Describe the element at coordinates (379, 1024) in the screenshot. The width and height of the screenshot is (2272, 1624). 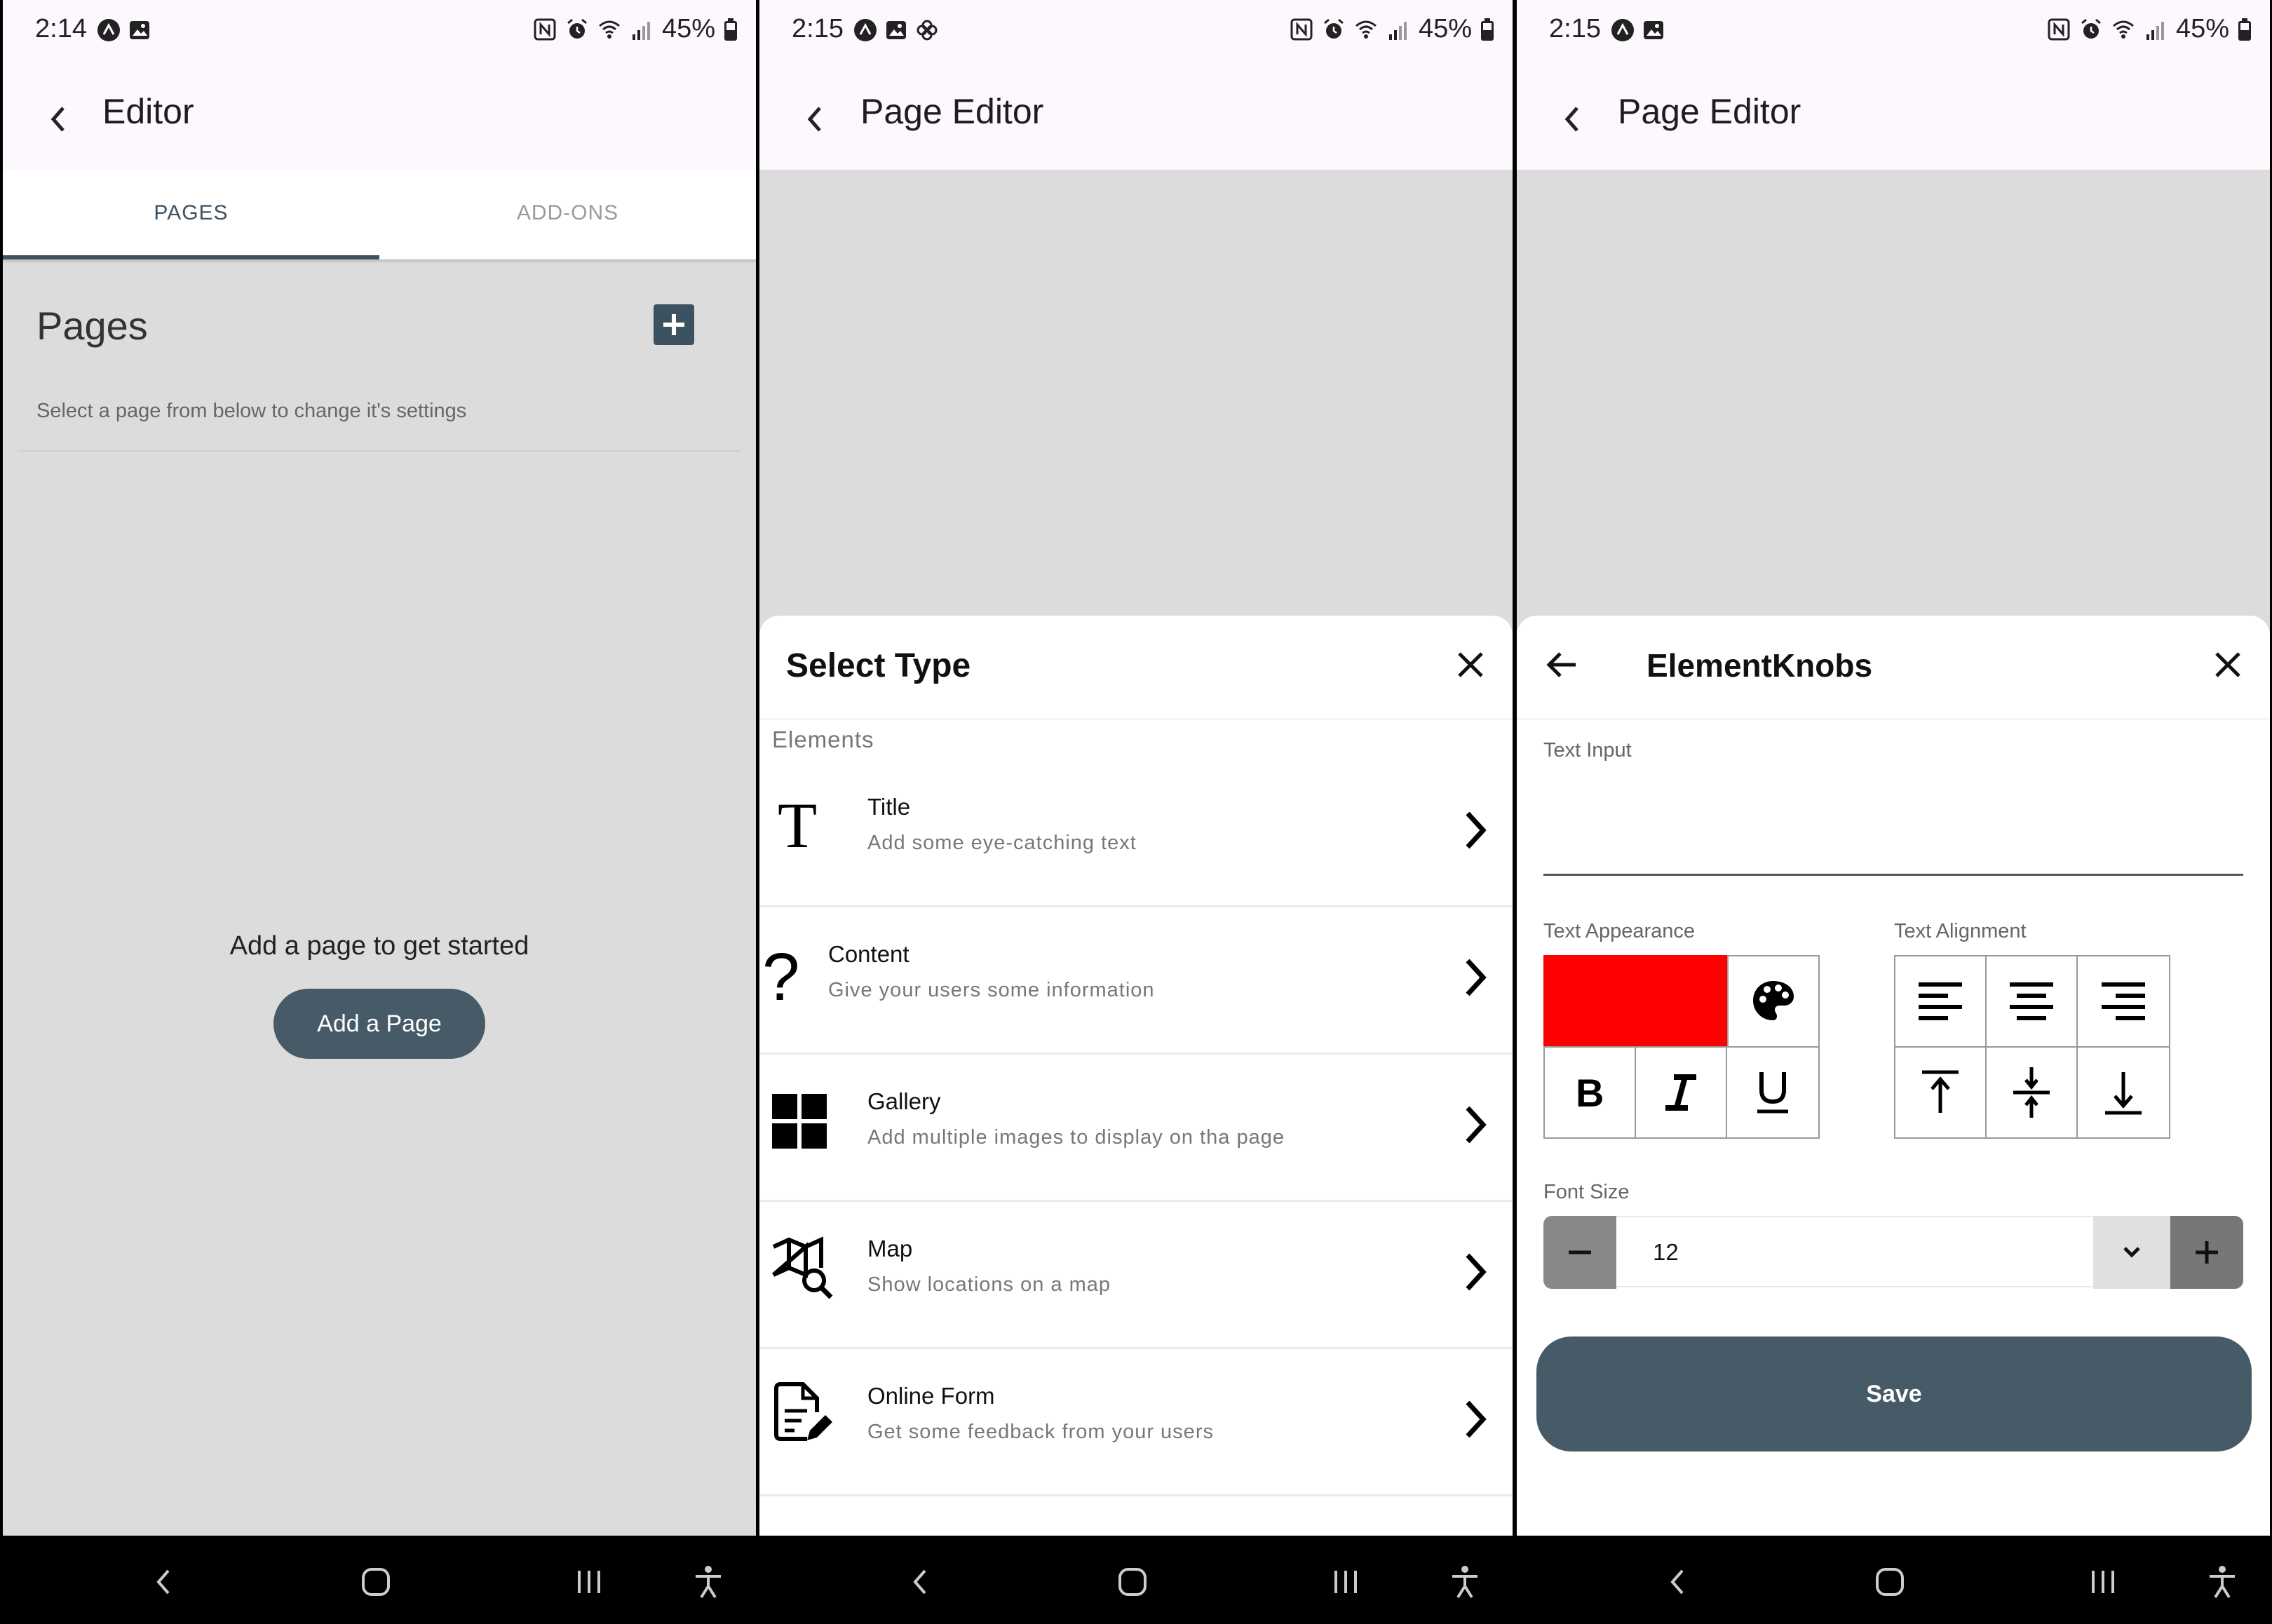
I see `add-page-button: Add a Page` at that location.